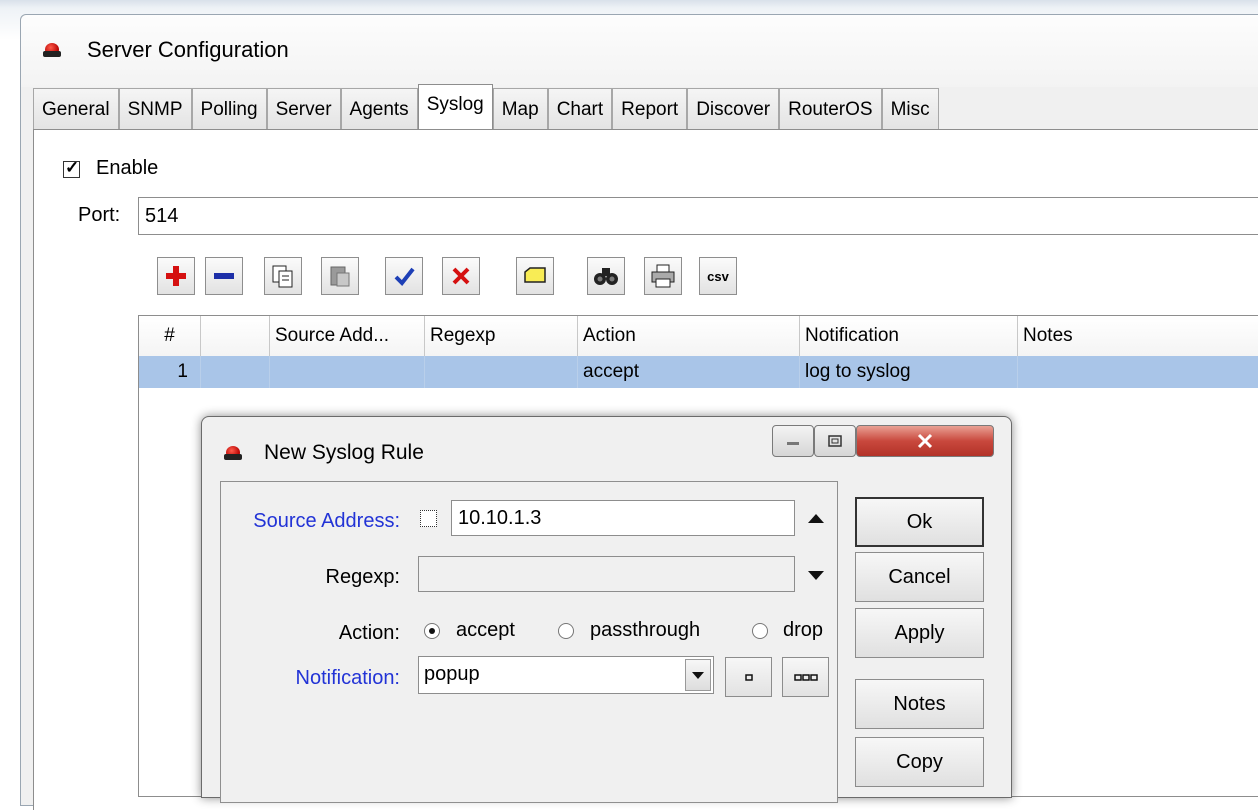 This screenshot has height=810, width=1258. Describe the element at coordinates (76, 109) in the screenshot. I see `tab-general: General` at that location.